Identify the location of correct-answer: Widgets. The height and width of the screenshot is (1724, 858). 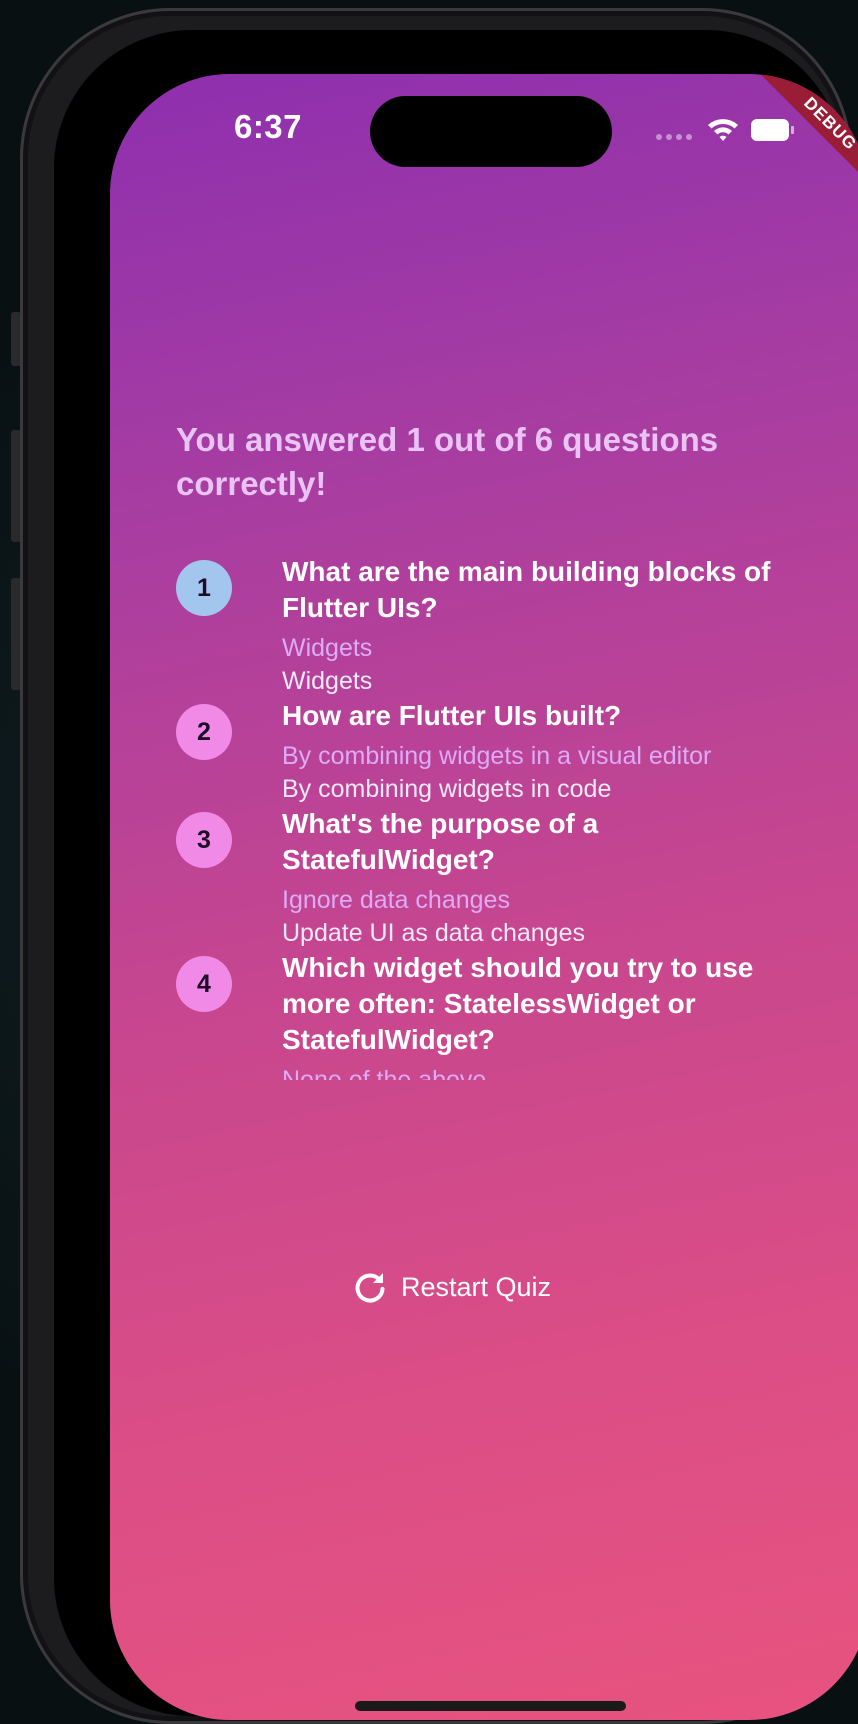
(327, 681).